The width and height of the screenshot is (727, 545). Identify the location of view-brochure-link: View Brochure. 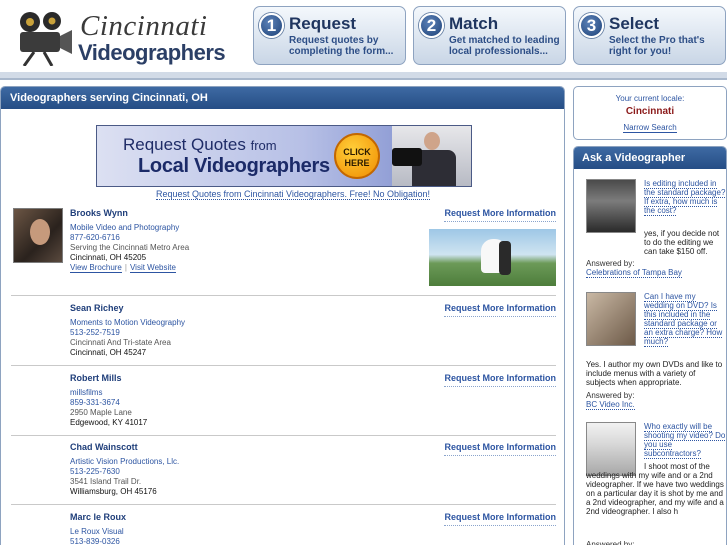
(96, 268).